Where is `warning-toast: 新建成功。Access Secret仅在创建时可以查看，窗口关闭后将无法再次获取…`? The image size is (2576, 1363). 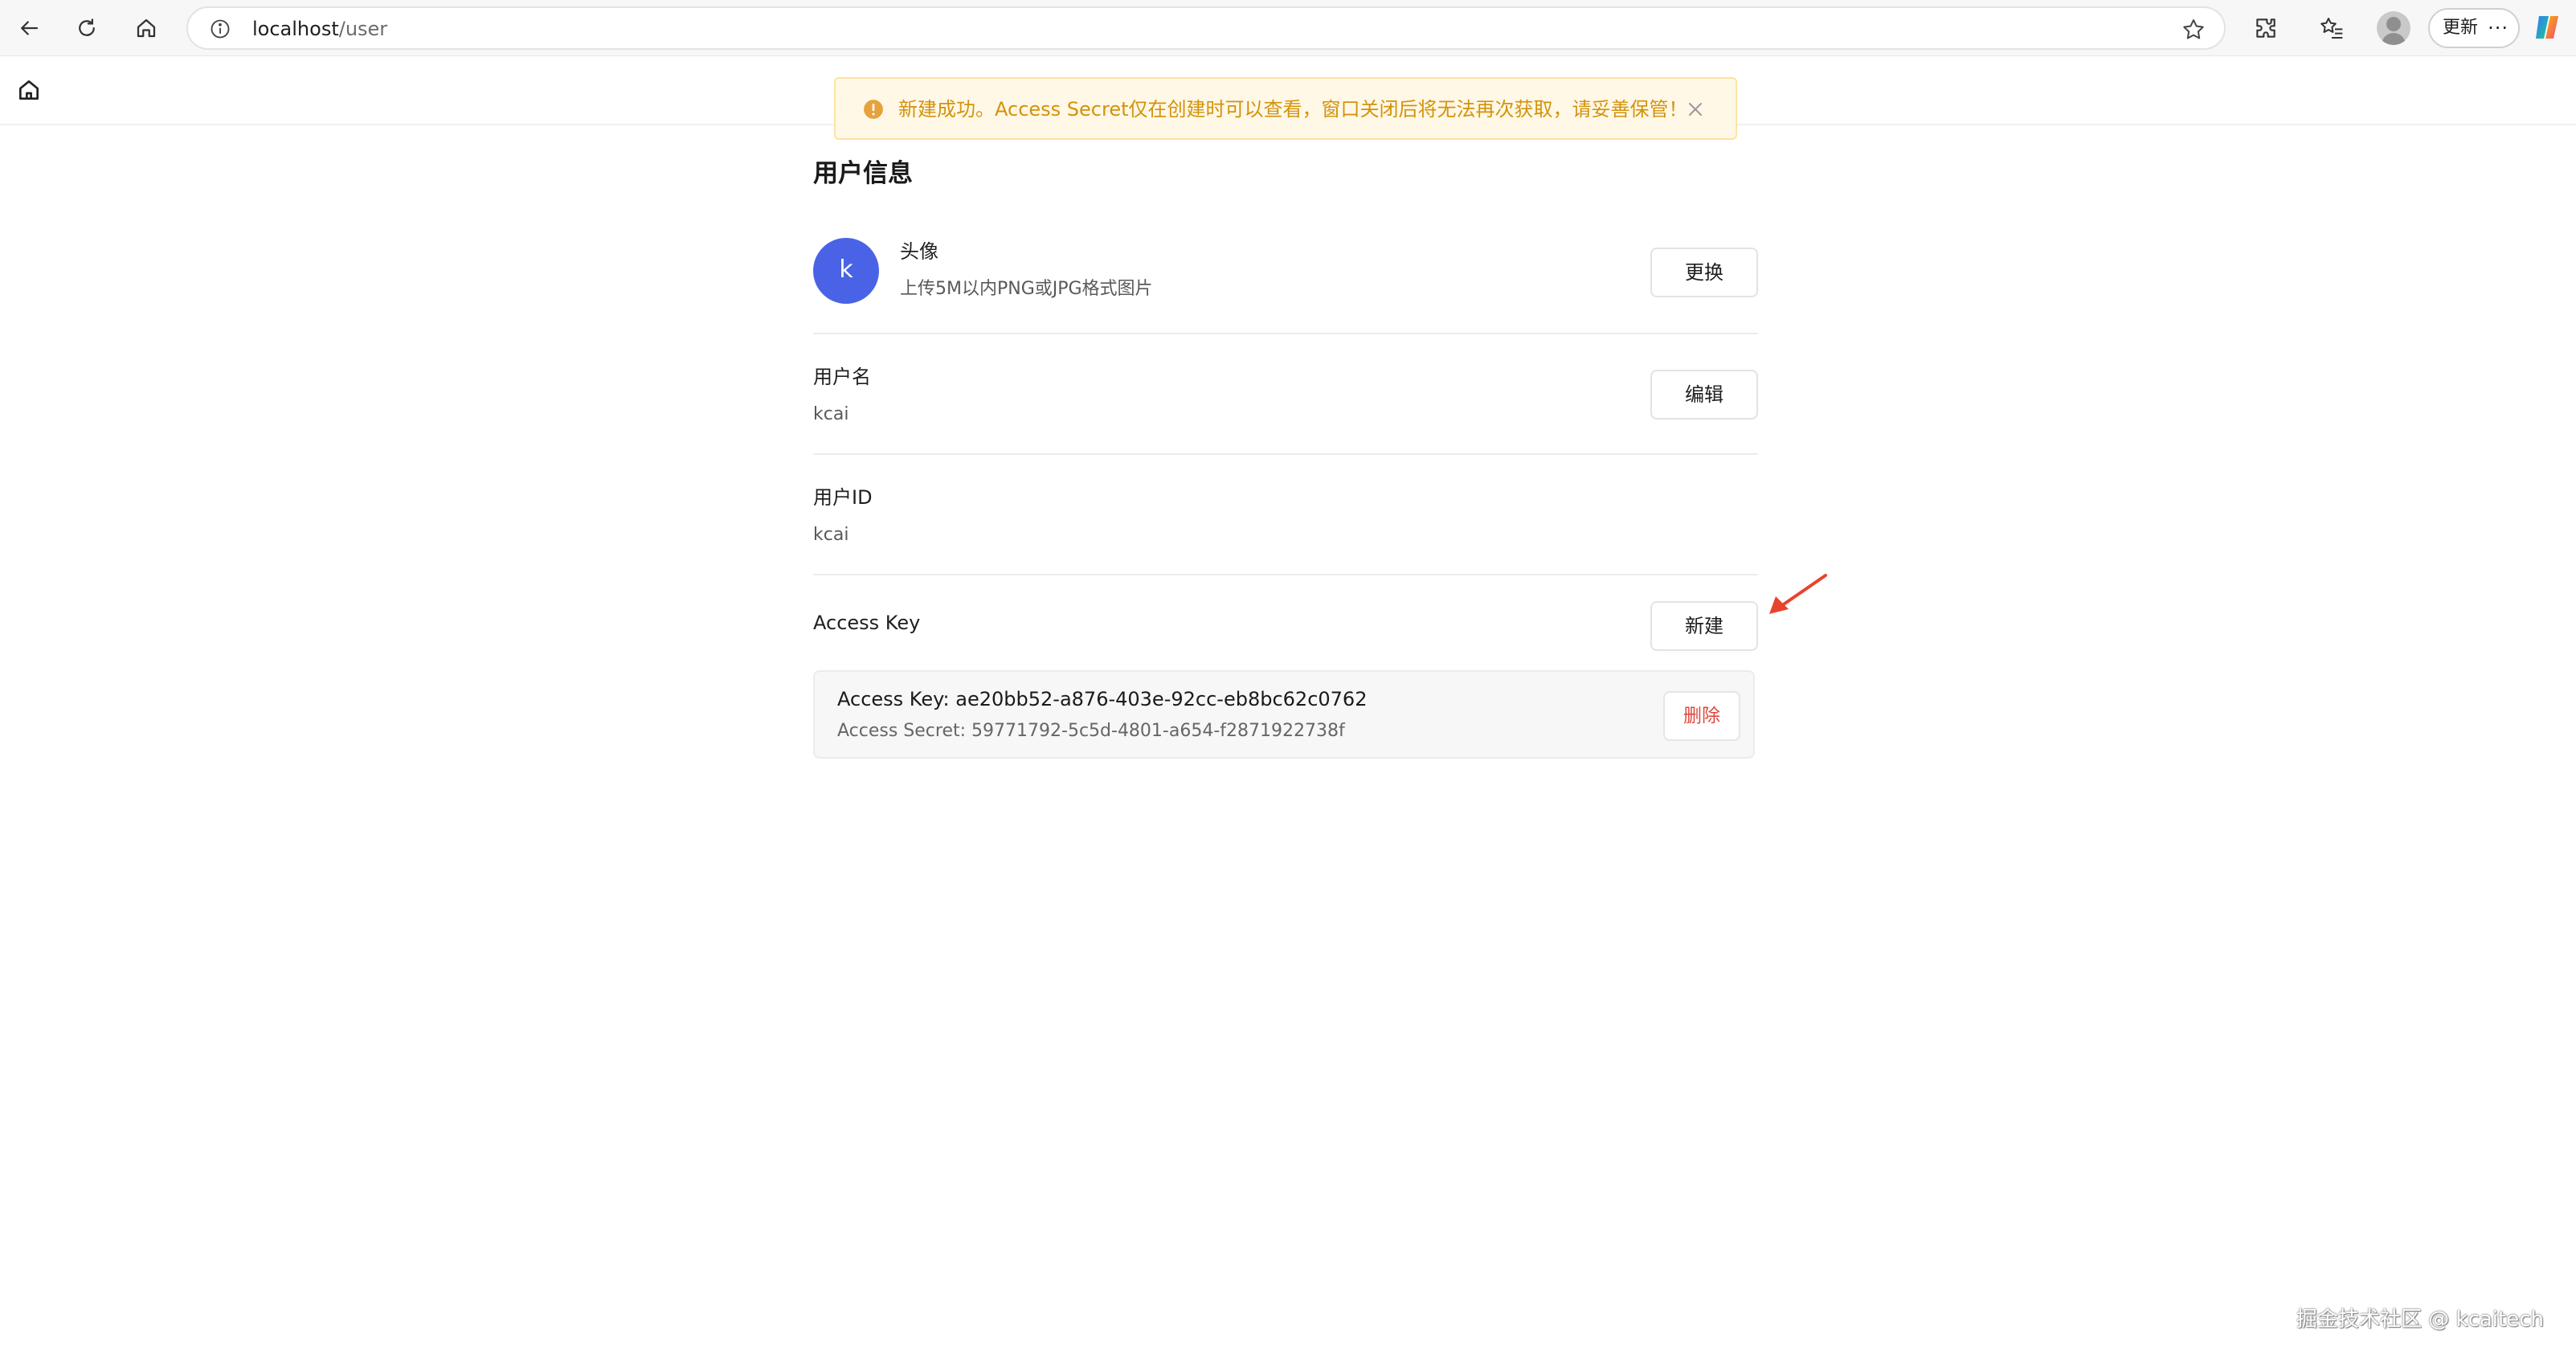 warning-toast: 新建成功。Access Secret仅在创建时可以查看，窗口关闭后将无法再次获取… is located at coordinates (1285, 109).